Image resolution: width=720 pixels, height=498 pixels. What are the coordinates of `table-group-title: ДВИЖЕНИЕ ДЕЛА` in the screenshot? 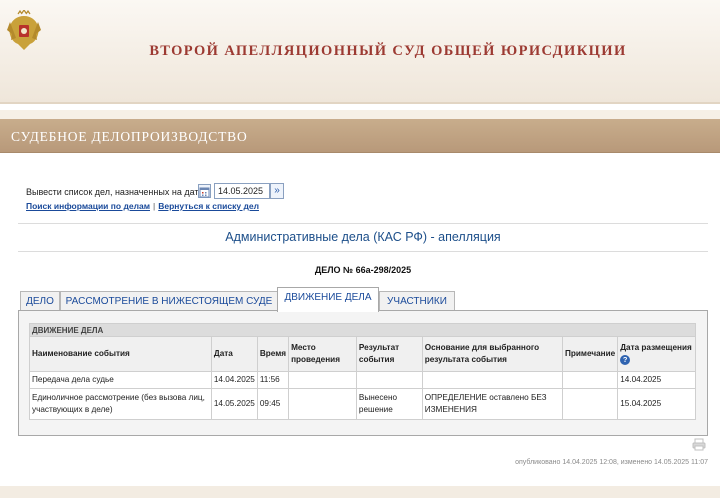 It's located at (362, 330).